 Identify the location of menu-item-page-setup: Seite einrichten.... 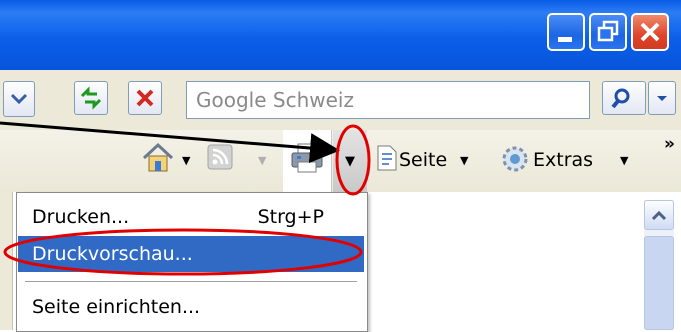
(191, 307).